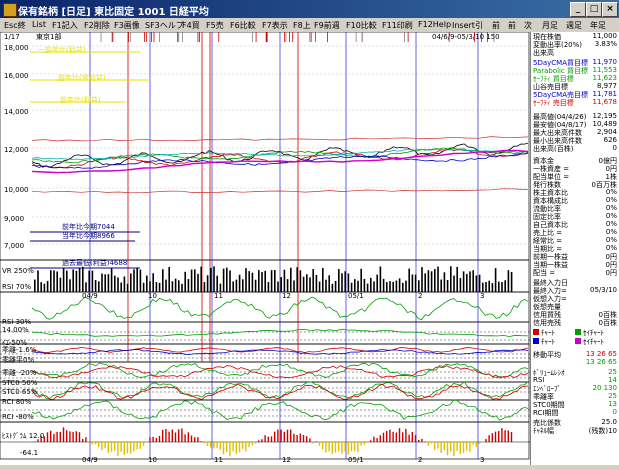 This screenshot has width=619, height=469. Describe the element at coordinates (16, 150) in the screenshot. I see `price-tick-12000: 12,000` at that location.